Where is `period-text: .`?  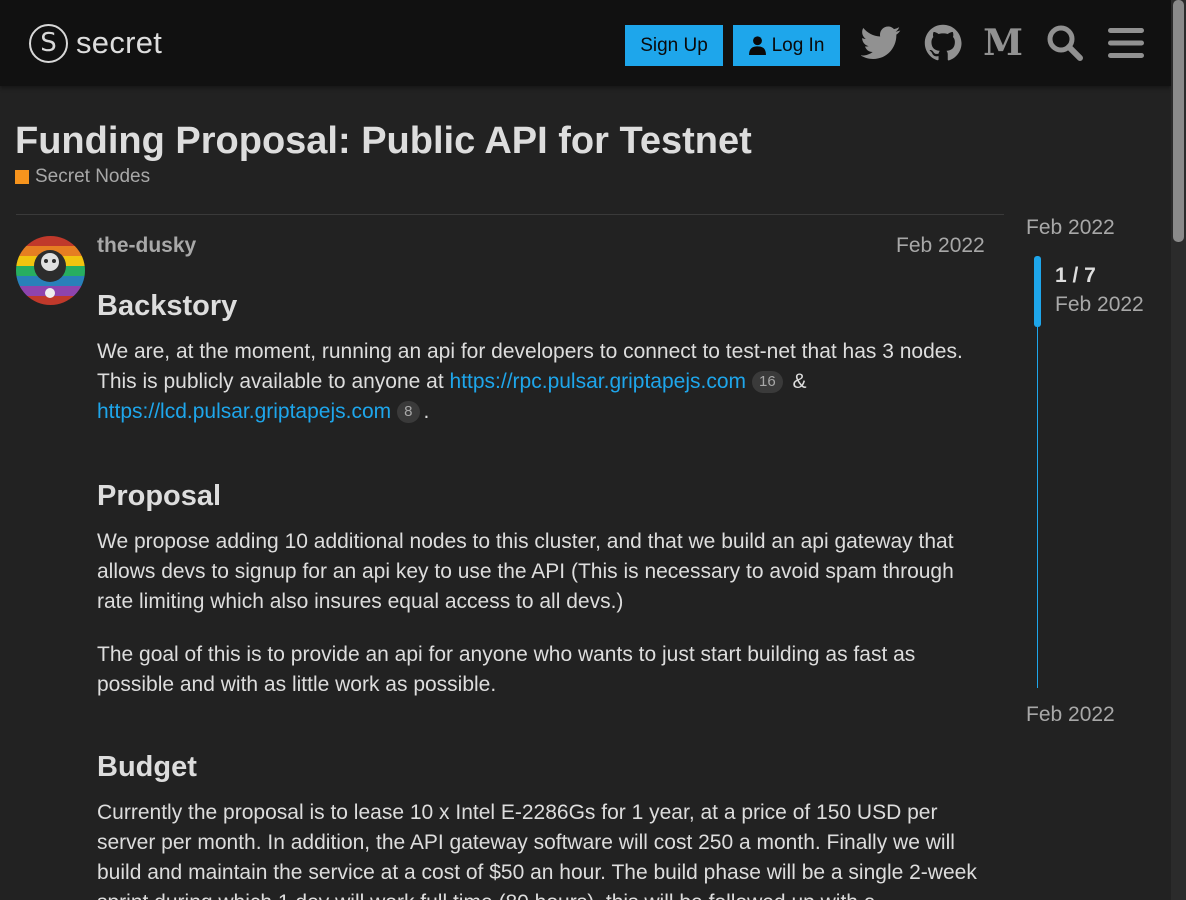
period-text: . is located at coordinates (426, 411).